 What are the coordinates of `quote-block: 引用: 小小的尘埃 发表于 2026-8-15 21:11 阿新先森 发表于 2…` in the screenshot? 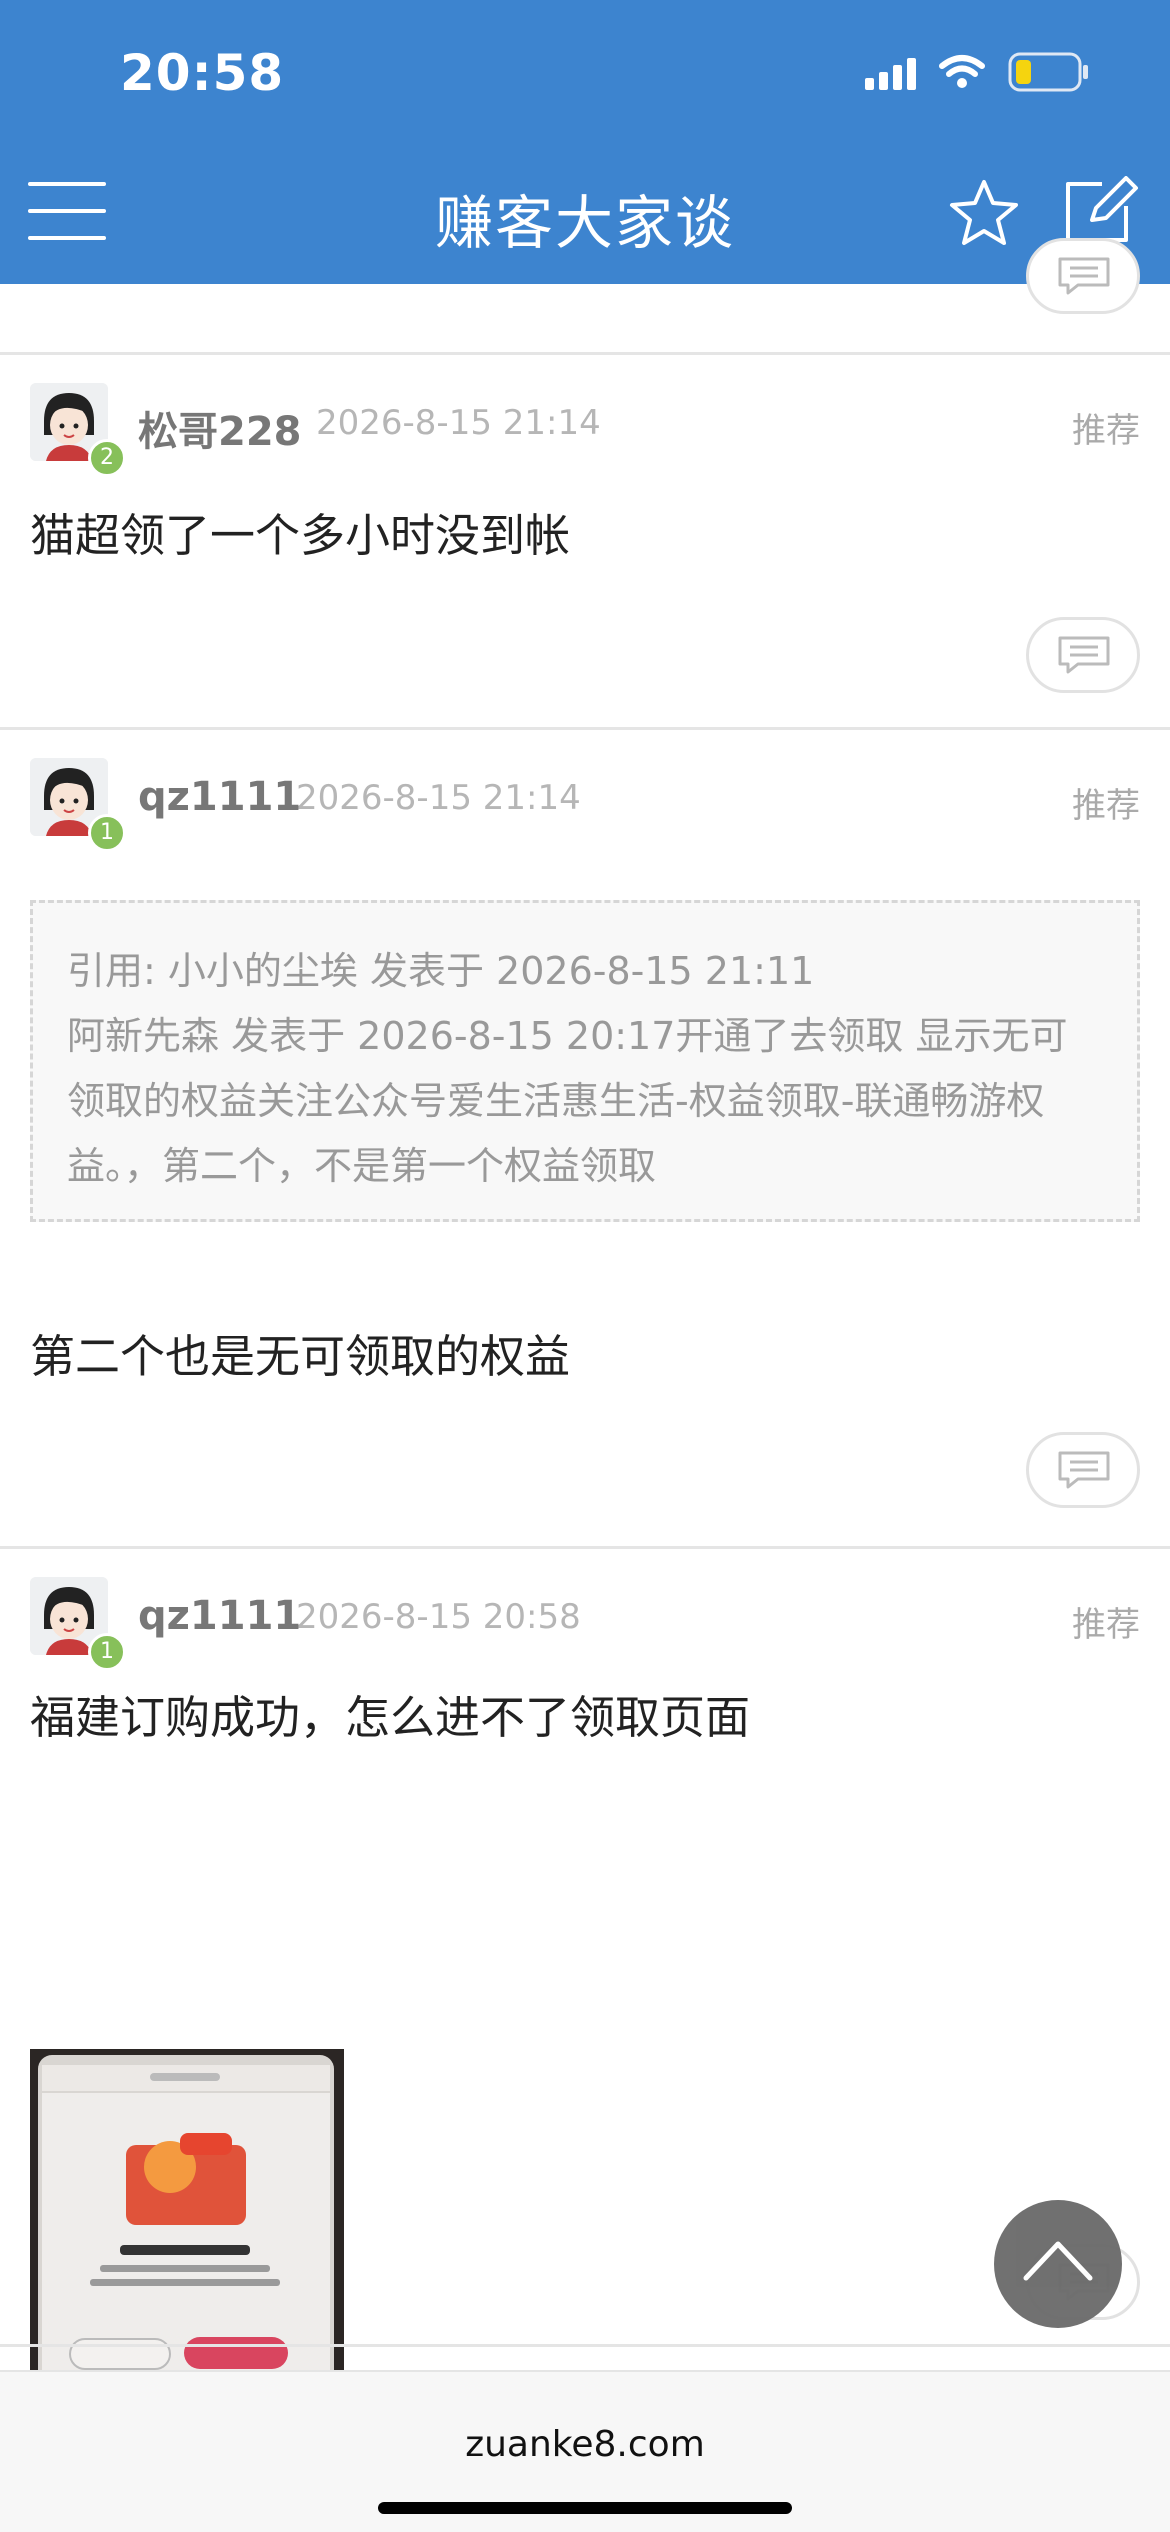 It's located at (585, 1061).